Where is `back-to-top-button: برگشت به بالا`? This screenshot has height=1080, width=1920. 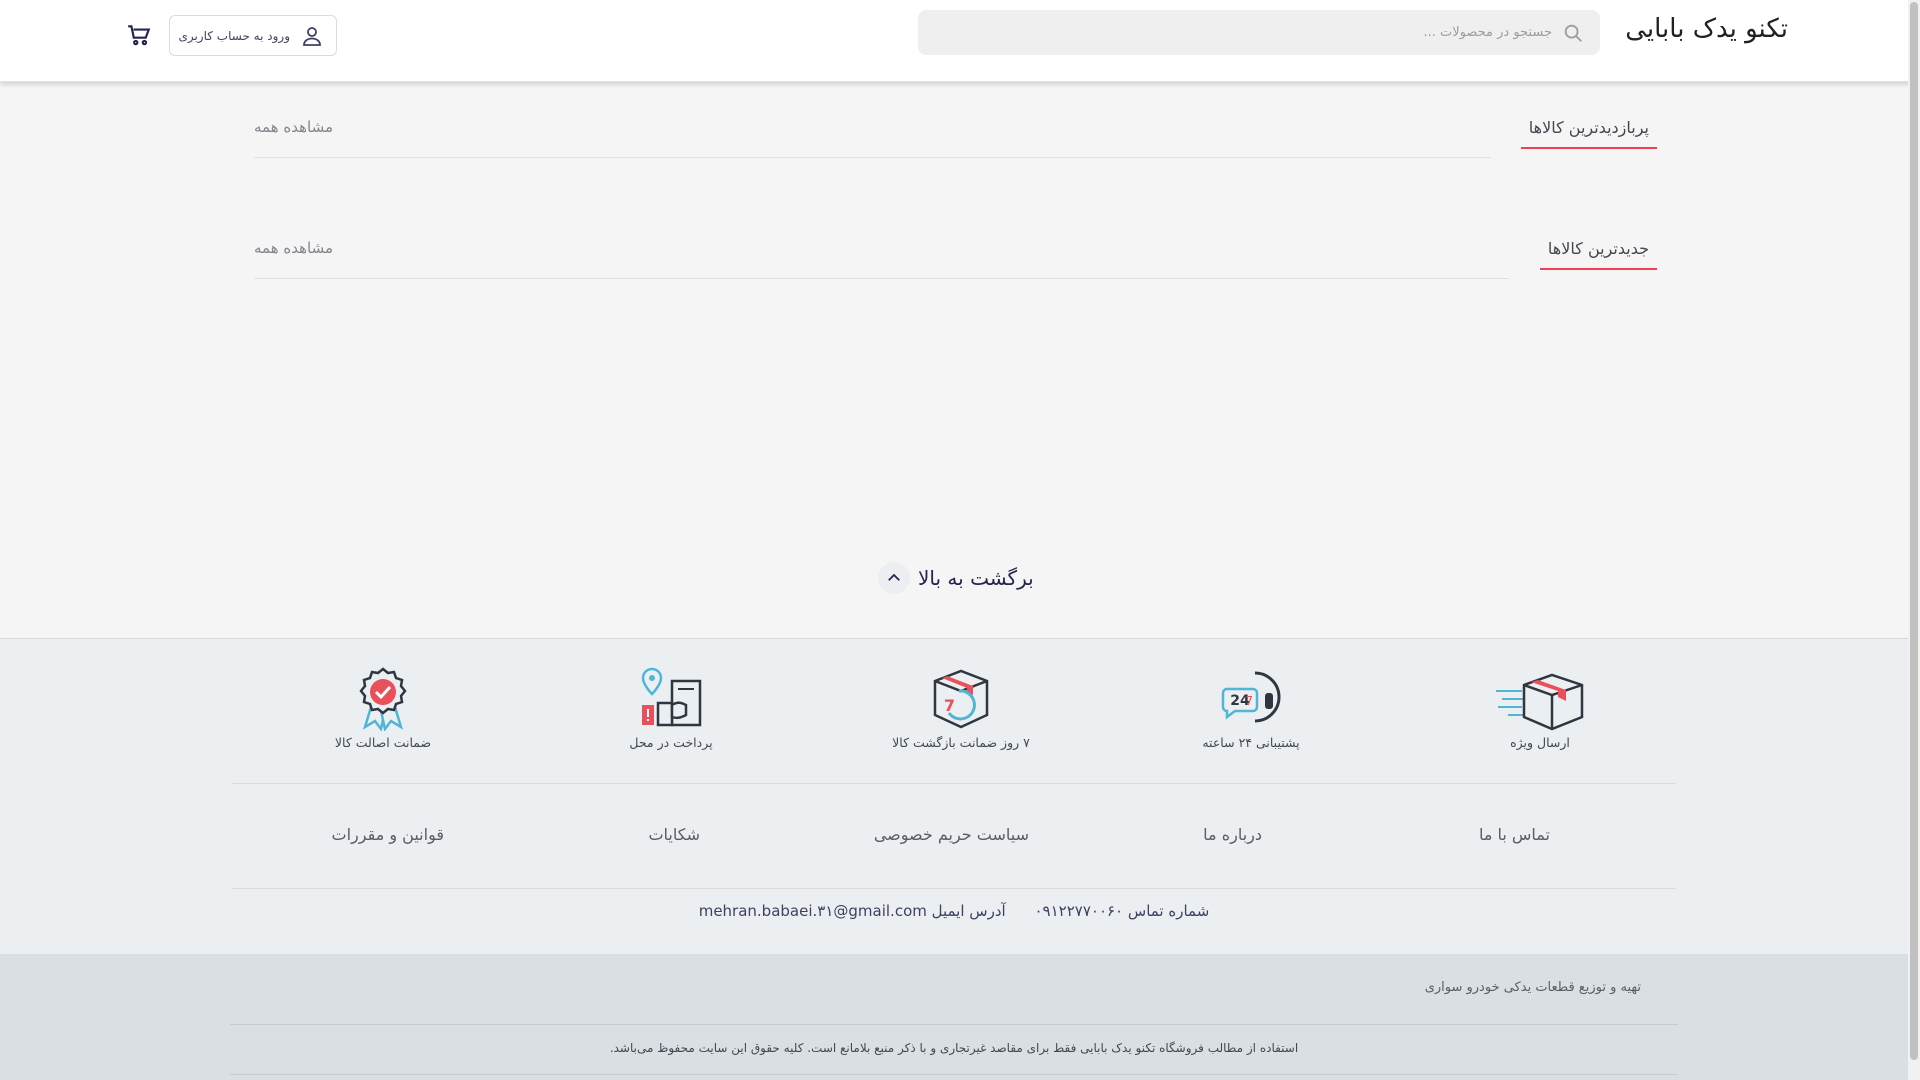 back-to-top-button: برگشت به بالا is located at coordinates (956, 578).